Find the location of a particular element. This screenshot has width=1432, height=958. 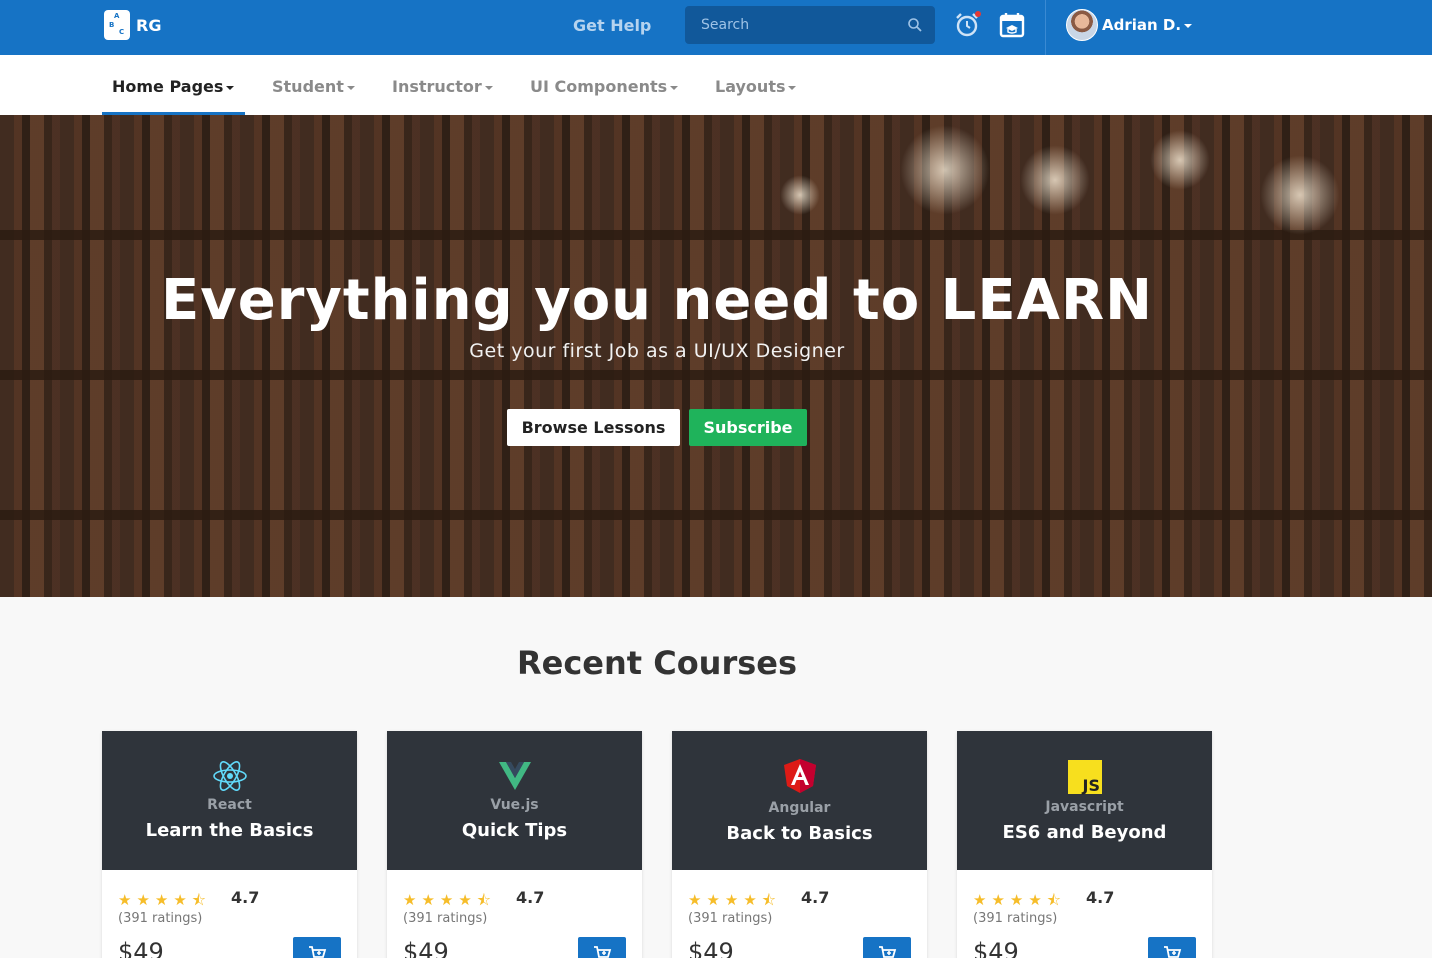

course-category: Vue.js is located at coordinates (514, 805).